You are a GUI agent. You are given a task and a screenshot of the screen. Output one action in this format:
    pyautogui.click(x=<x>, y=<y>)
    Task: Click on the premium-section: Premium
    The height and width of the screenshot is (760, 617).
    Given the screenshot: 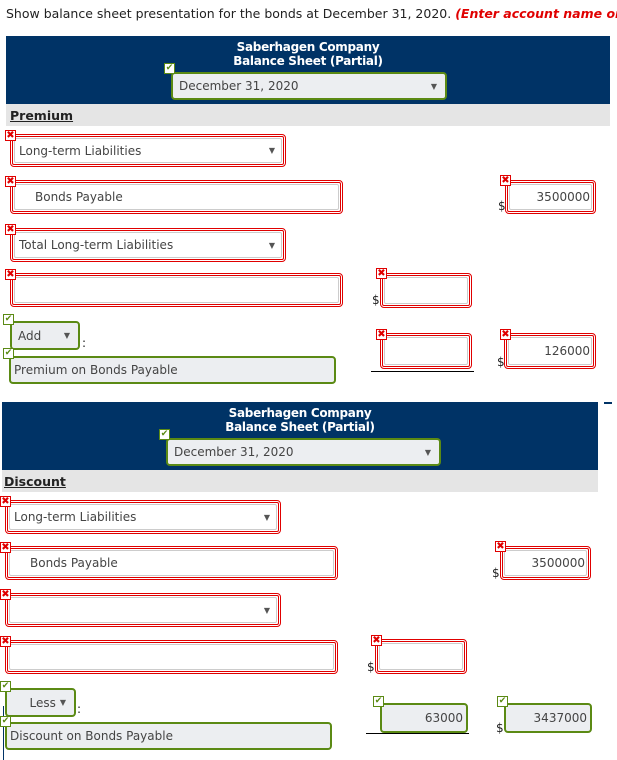 What is the action you would take?
    pyautogui.click(x=308, y=115)
    